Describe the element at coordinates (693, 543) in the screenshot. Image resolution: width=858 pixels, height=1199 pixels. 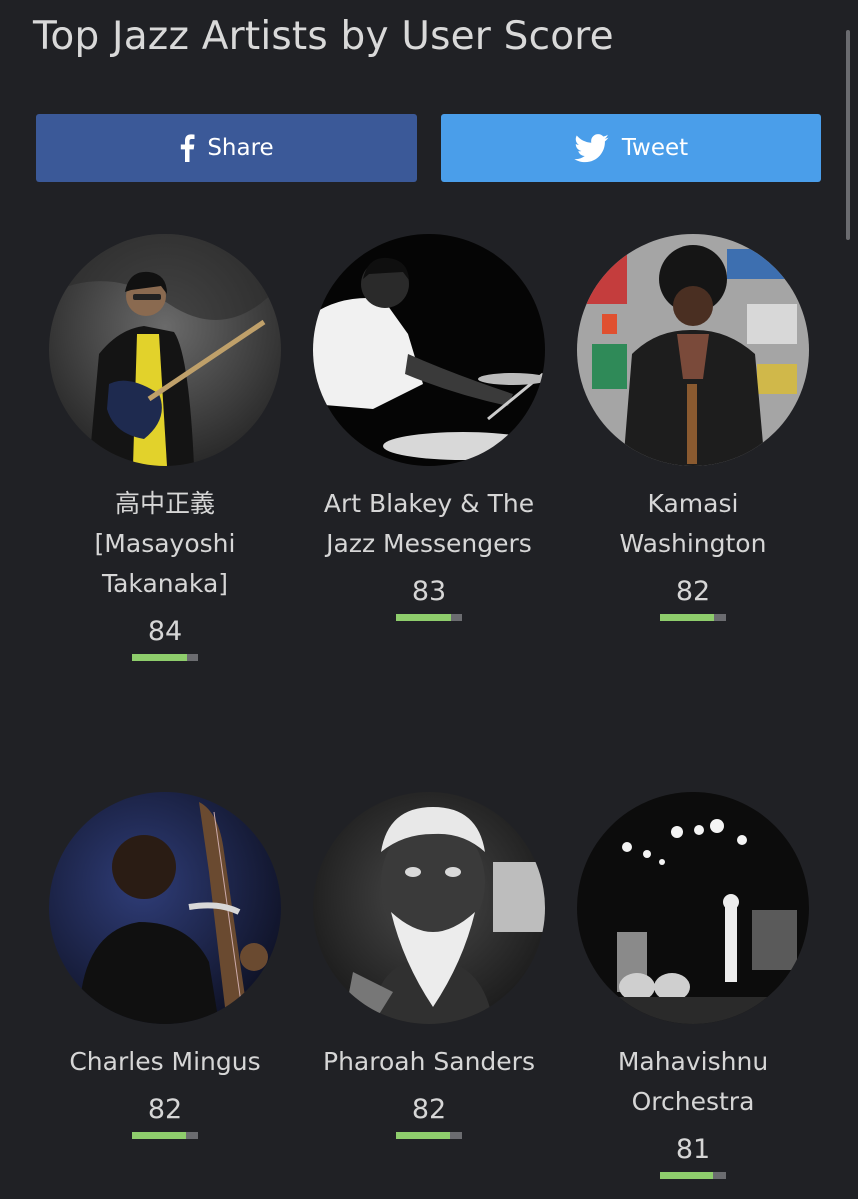
I see `artist-name-line: Washington` at that location.